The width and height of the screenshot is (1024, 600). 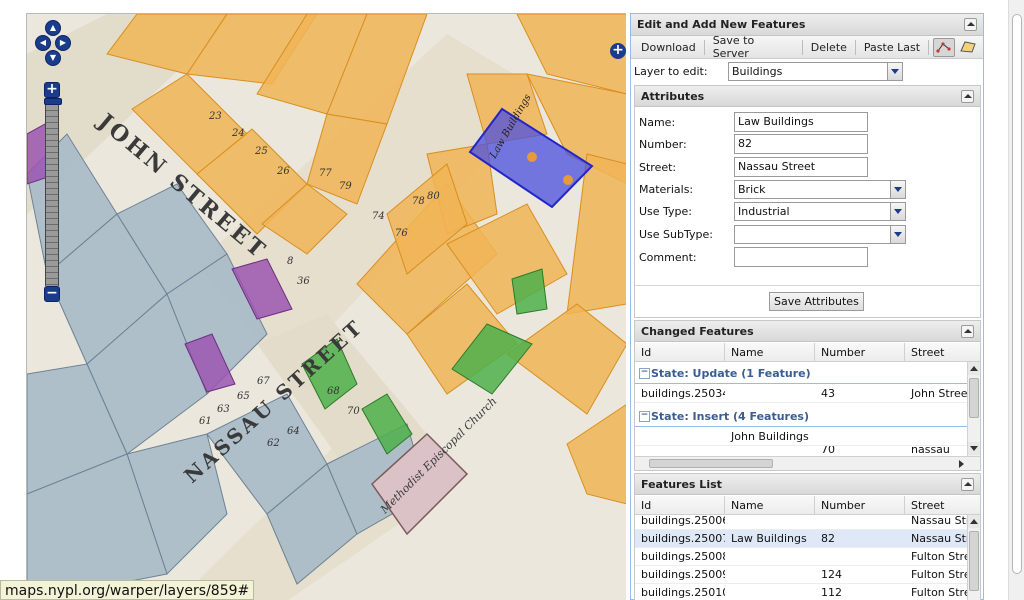 What do you see at coordinates (668, 47) in the screenshot?
I see `download-button: Download` at bounding box center [668, 47].